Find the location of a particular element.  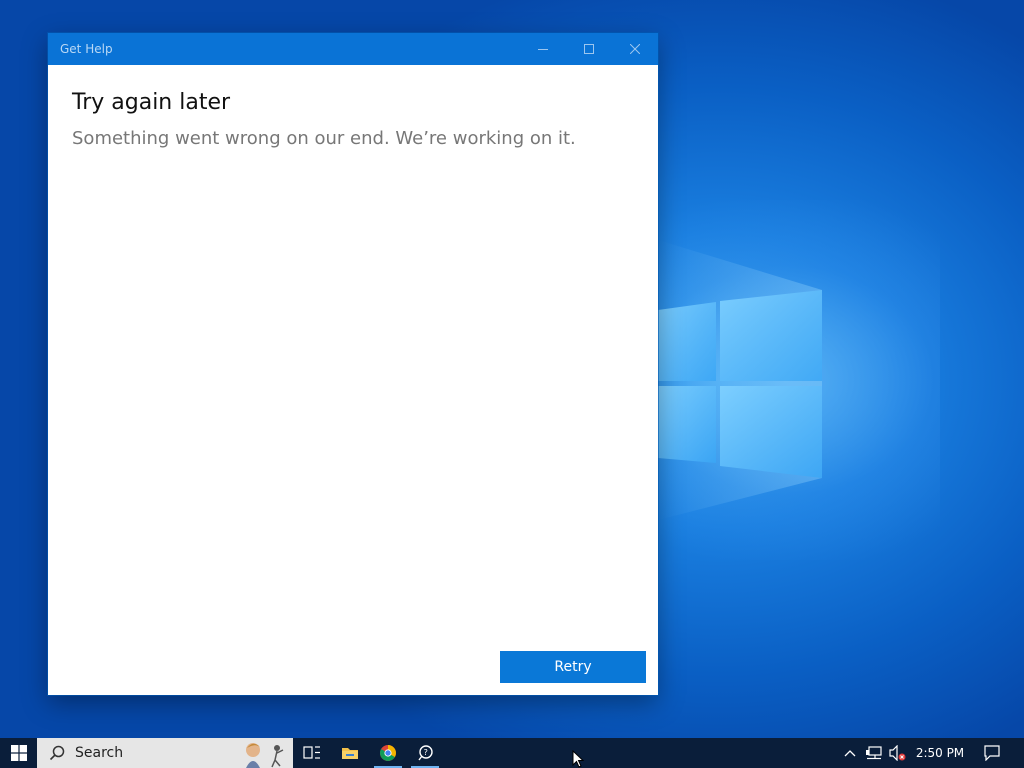

taskbar-clock: 2:50 PM is located at coordinates (940, 753).